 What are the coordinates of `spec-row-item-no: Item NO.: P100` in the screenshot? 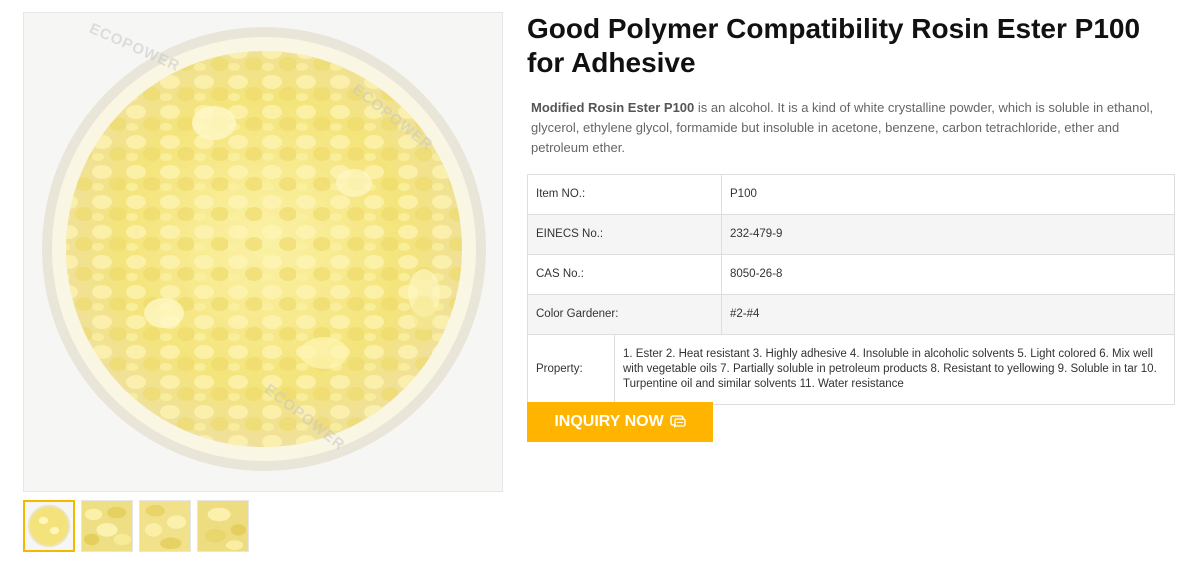 It's located at (851, 194).